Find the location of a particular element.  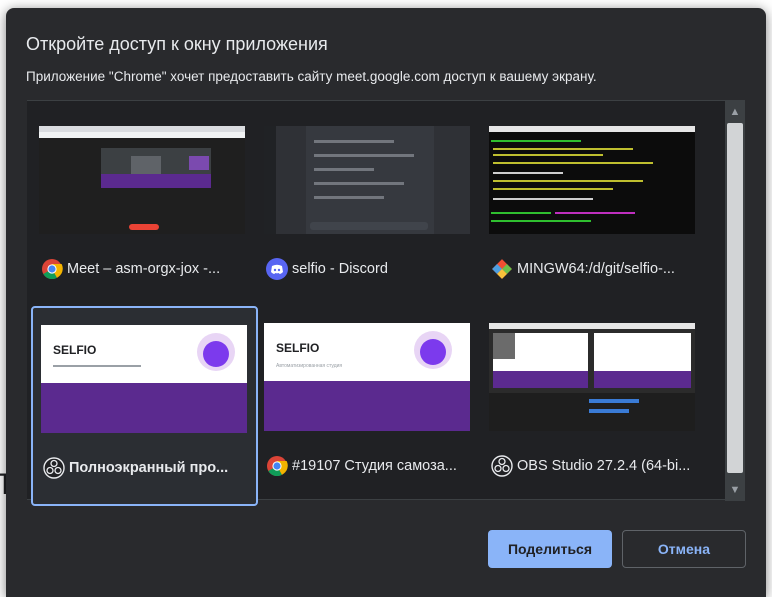

discord-icon is located at coordinates (277, 269).